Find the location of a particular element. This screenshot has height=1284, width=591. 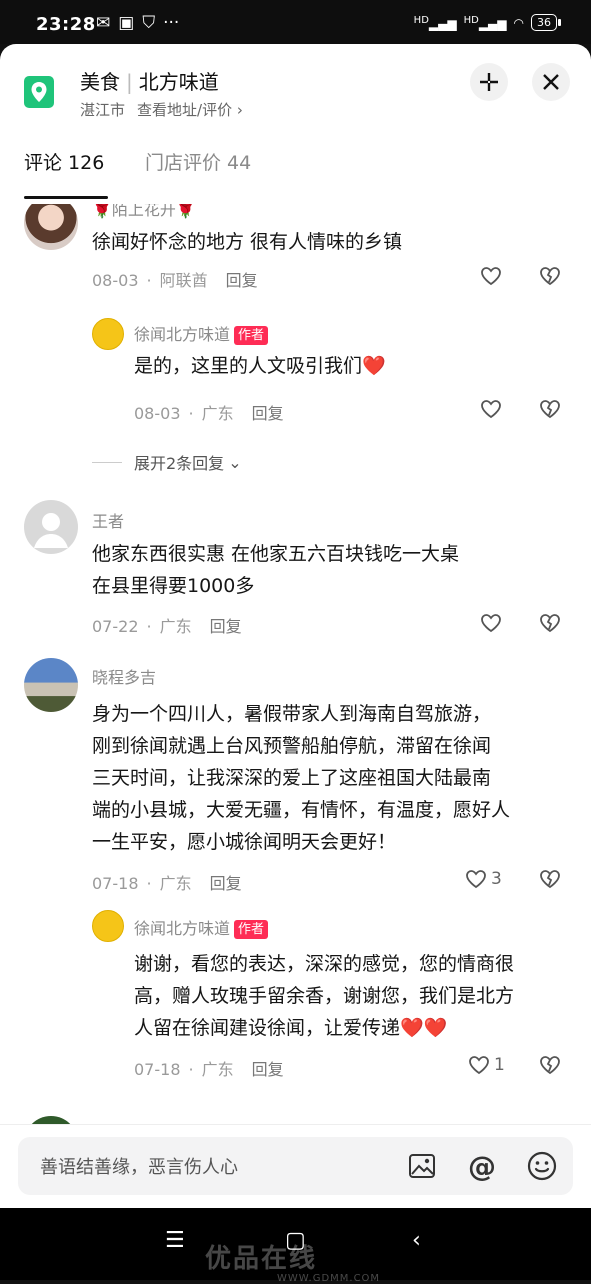

comment-text: 他家东西很实惠 在他家五六百块钱吃一大桌 在县里得要1000多 is located at coordinates (276, 570).